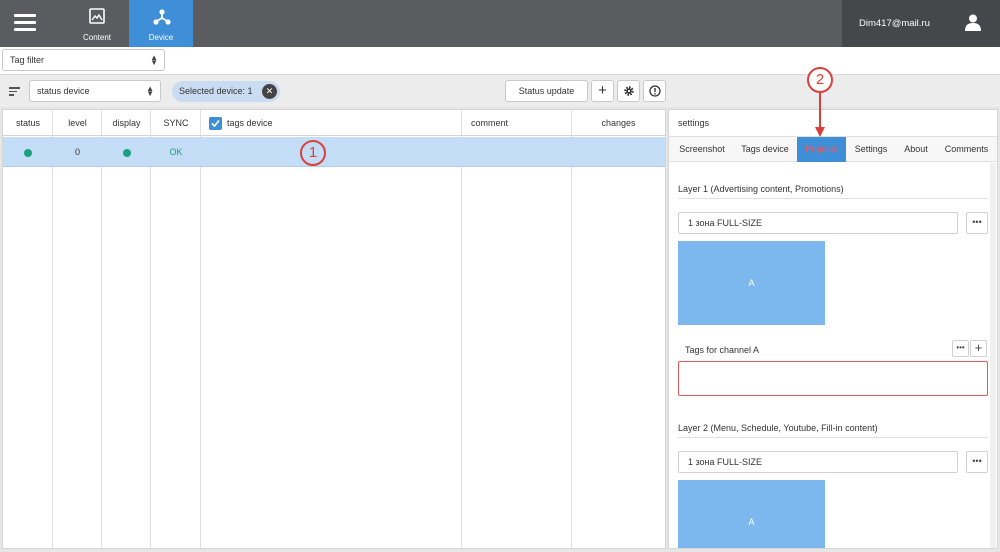  What do you see at coordinates (702, 149) in the screenshot?
I see `tab-screenshot: Screenshot` at bounding box center [702, 149].